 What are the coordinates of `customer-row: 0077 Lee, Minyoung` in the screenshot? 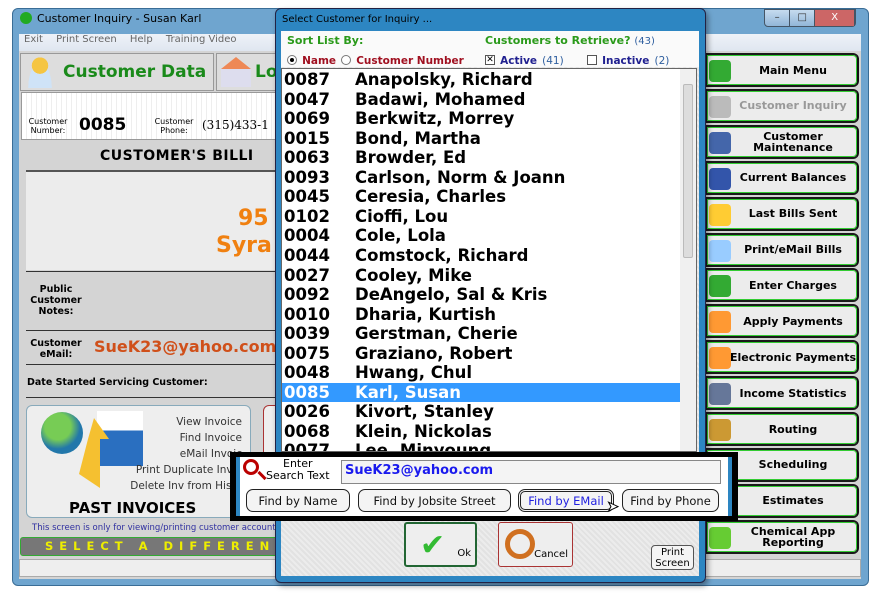 It's located at (481, 446).